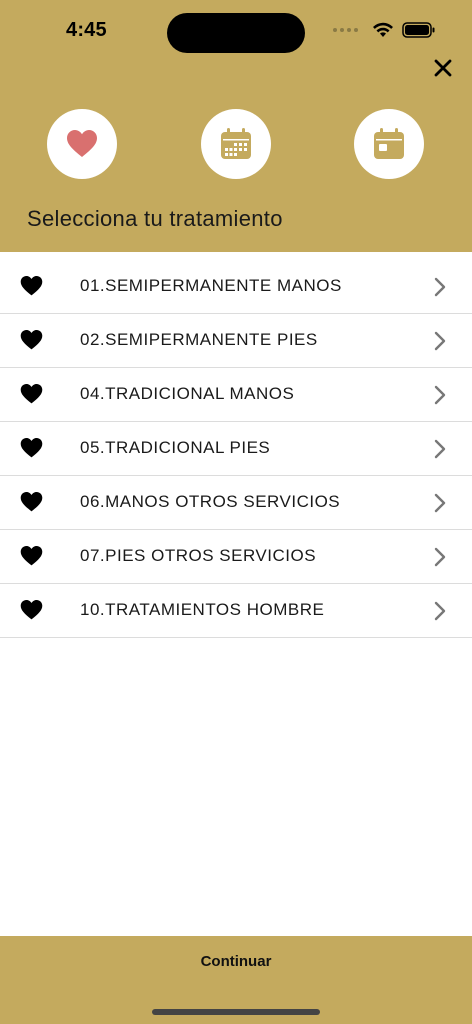 The height and width of the screenshot is (1024, 472). I want to click on calendar-grid-icon, so click(236, 143).